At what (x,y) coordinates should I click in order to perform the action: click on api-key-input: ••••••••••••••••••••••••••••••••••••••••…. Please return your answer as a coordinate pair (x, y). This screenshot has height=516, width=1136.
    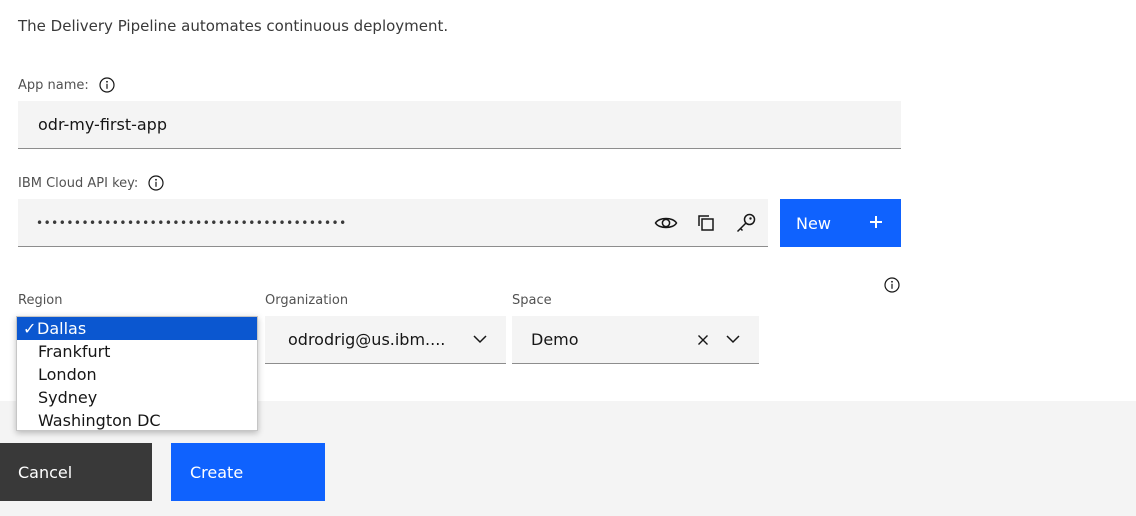
    Looking at the image, I should click on (336, 223).